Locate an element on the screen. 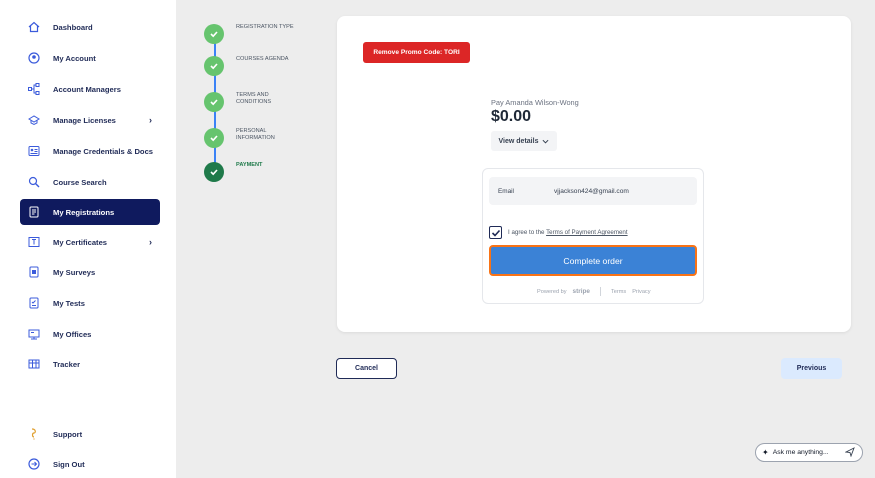 The image size is (875, 478). tracker-icon is located at coordinates (34, 364).